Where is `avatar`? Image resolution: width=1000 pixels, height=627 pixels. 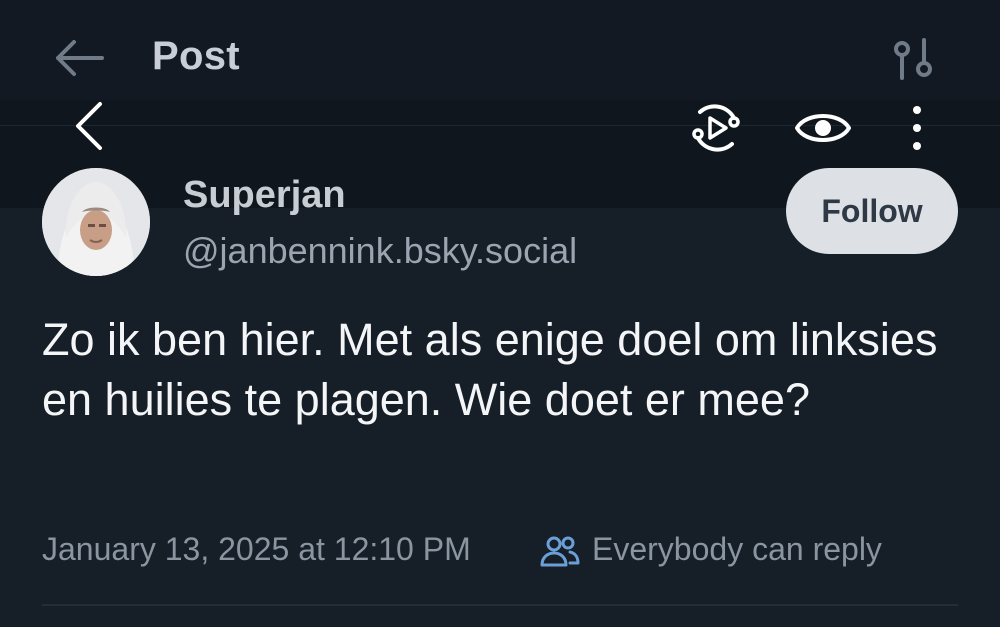
avatar is located at coordinates (96, 222).